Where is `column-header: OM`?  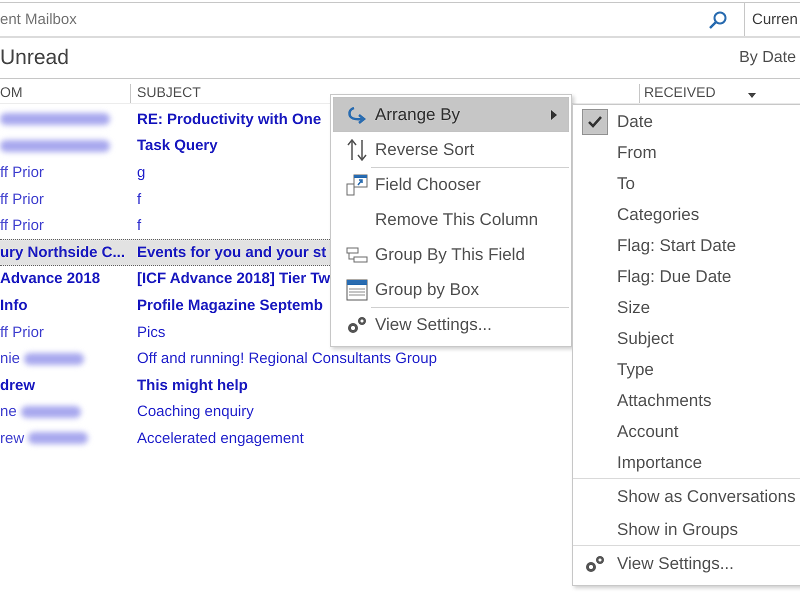 column-header: OM is located at coordinates (65, 93).